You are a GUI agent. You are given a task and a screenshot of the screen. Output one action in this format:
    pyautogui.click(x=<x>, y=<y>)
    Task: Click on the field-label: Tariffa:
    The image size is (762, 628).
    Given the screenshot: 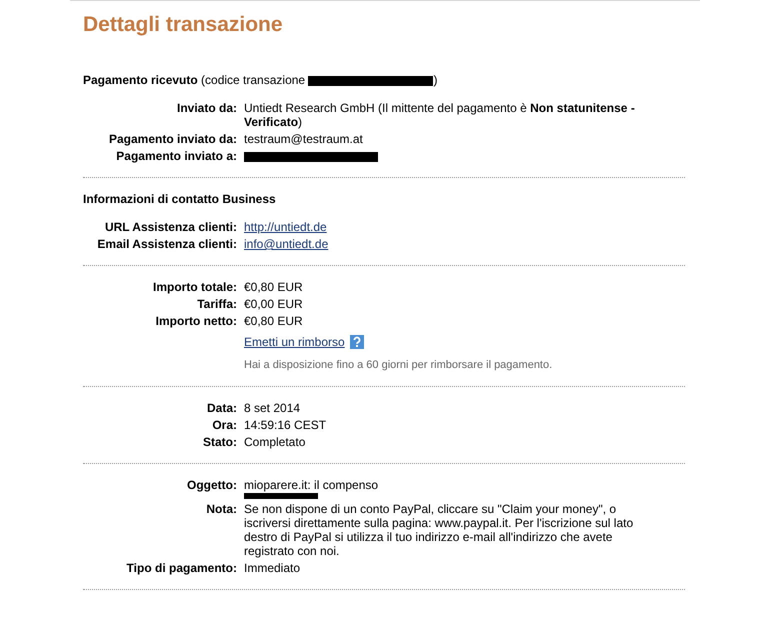 What is the action you would take?
    pyautogui.click(x=216, y=304)
    